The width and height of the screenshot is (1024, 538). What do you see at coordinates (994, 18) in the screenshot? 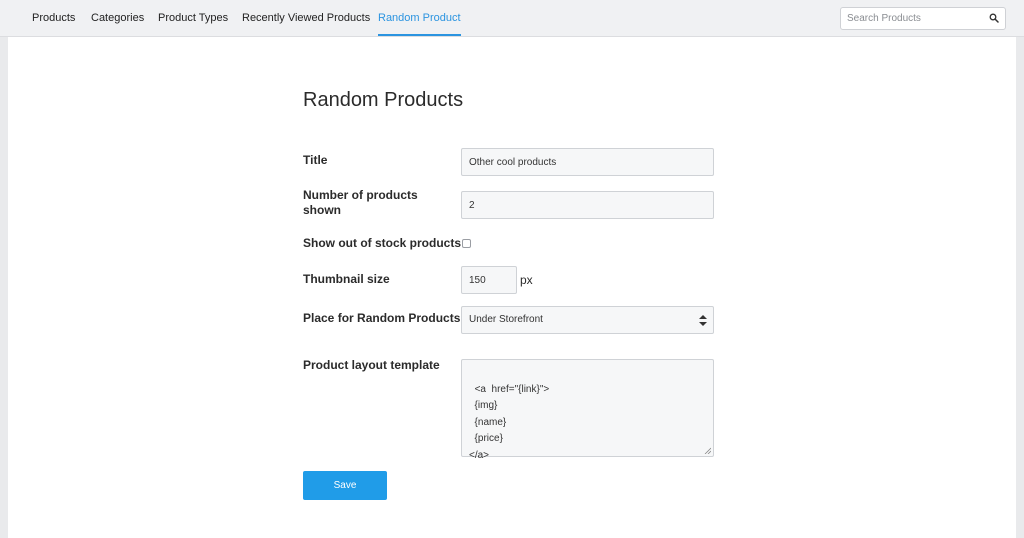
I see `search-icon` at bounding box center [994, 18].